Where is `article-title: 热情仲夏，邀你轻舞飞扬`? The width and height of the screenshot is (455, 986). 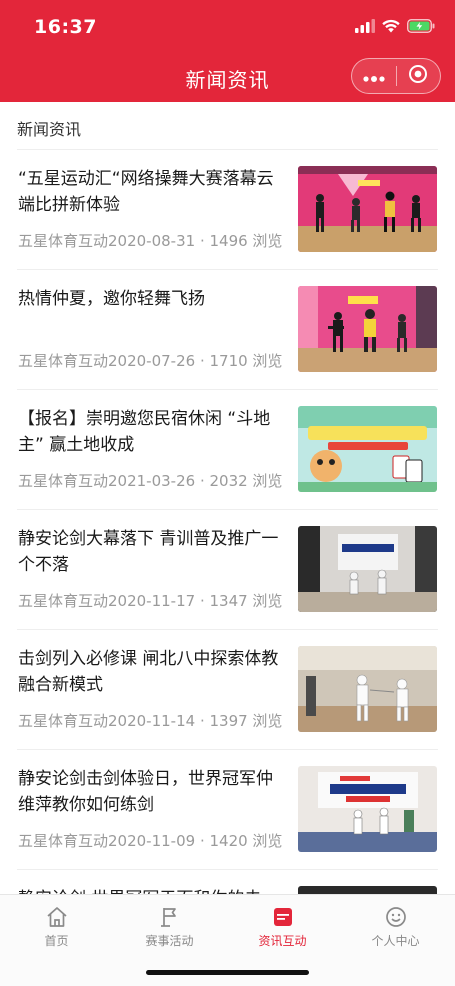
article-title: 热情仲夏，邀你轻舞飞扬 is located at coordinates (111, 299).